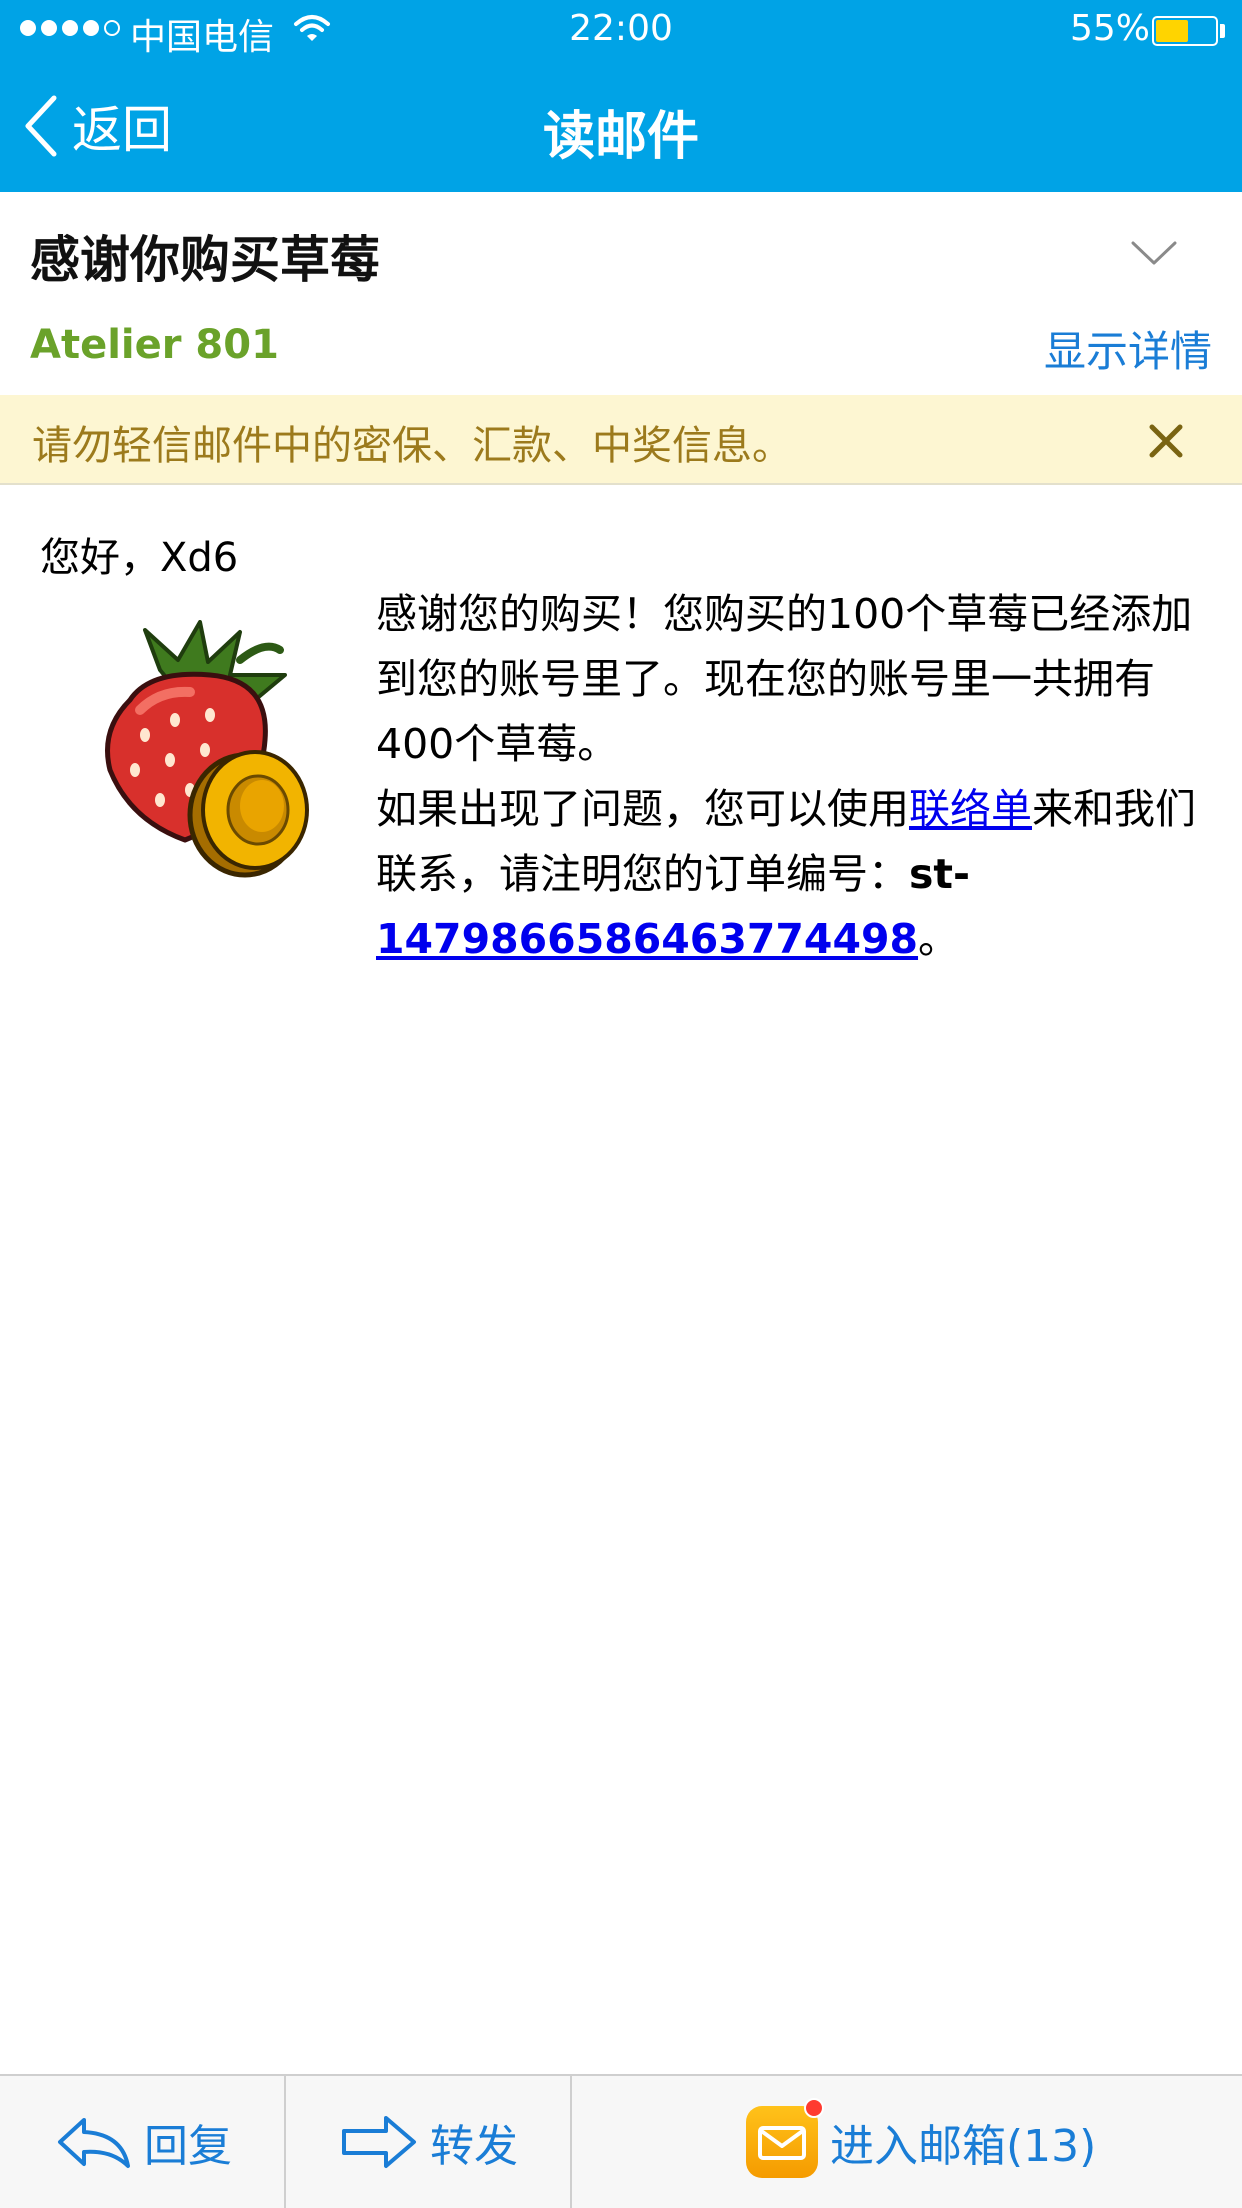 Image resolution: width=1242 pixels, height=2208 pixels. Describe the element at coordinates (188, 2146) in the screenshot. I see `reply-label: 回复` at that location.